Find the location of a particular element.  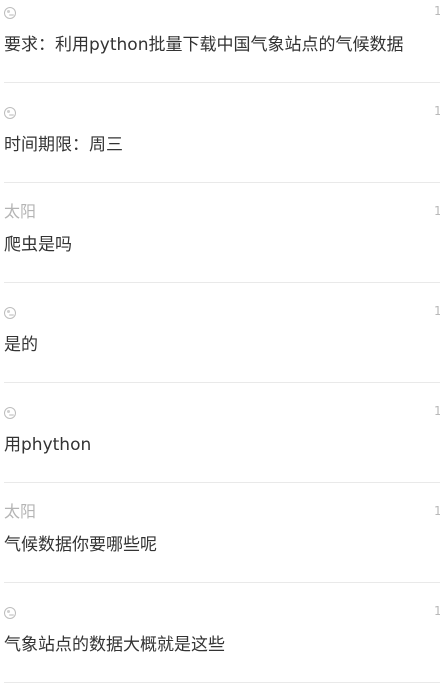

message-item: 1 是的 is located at coordinates (222, 350).